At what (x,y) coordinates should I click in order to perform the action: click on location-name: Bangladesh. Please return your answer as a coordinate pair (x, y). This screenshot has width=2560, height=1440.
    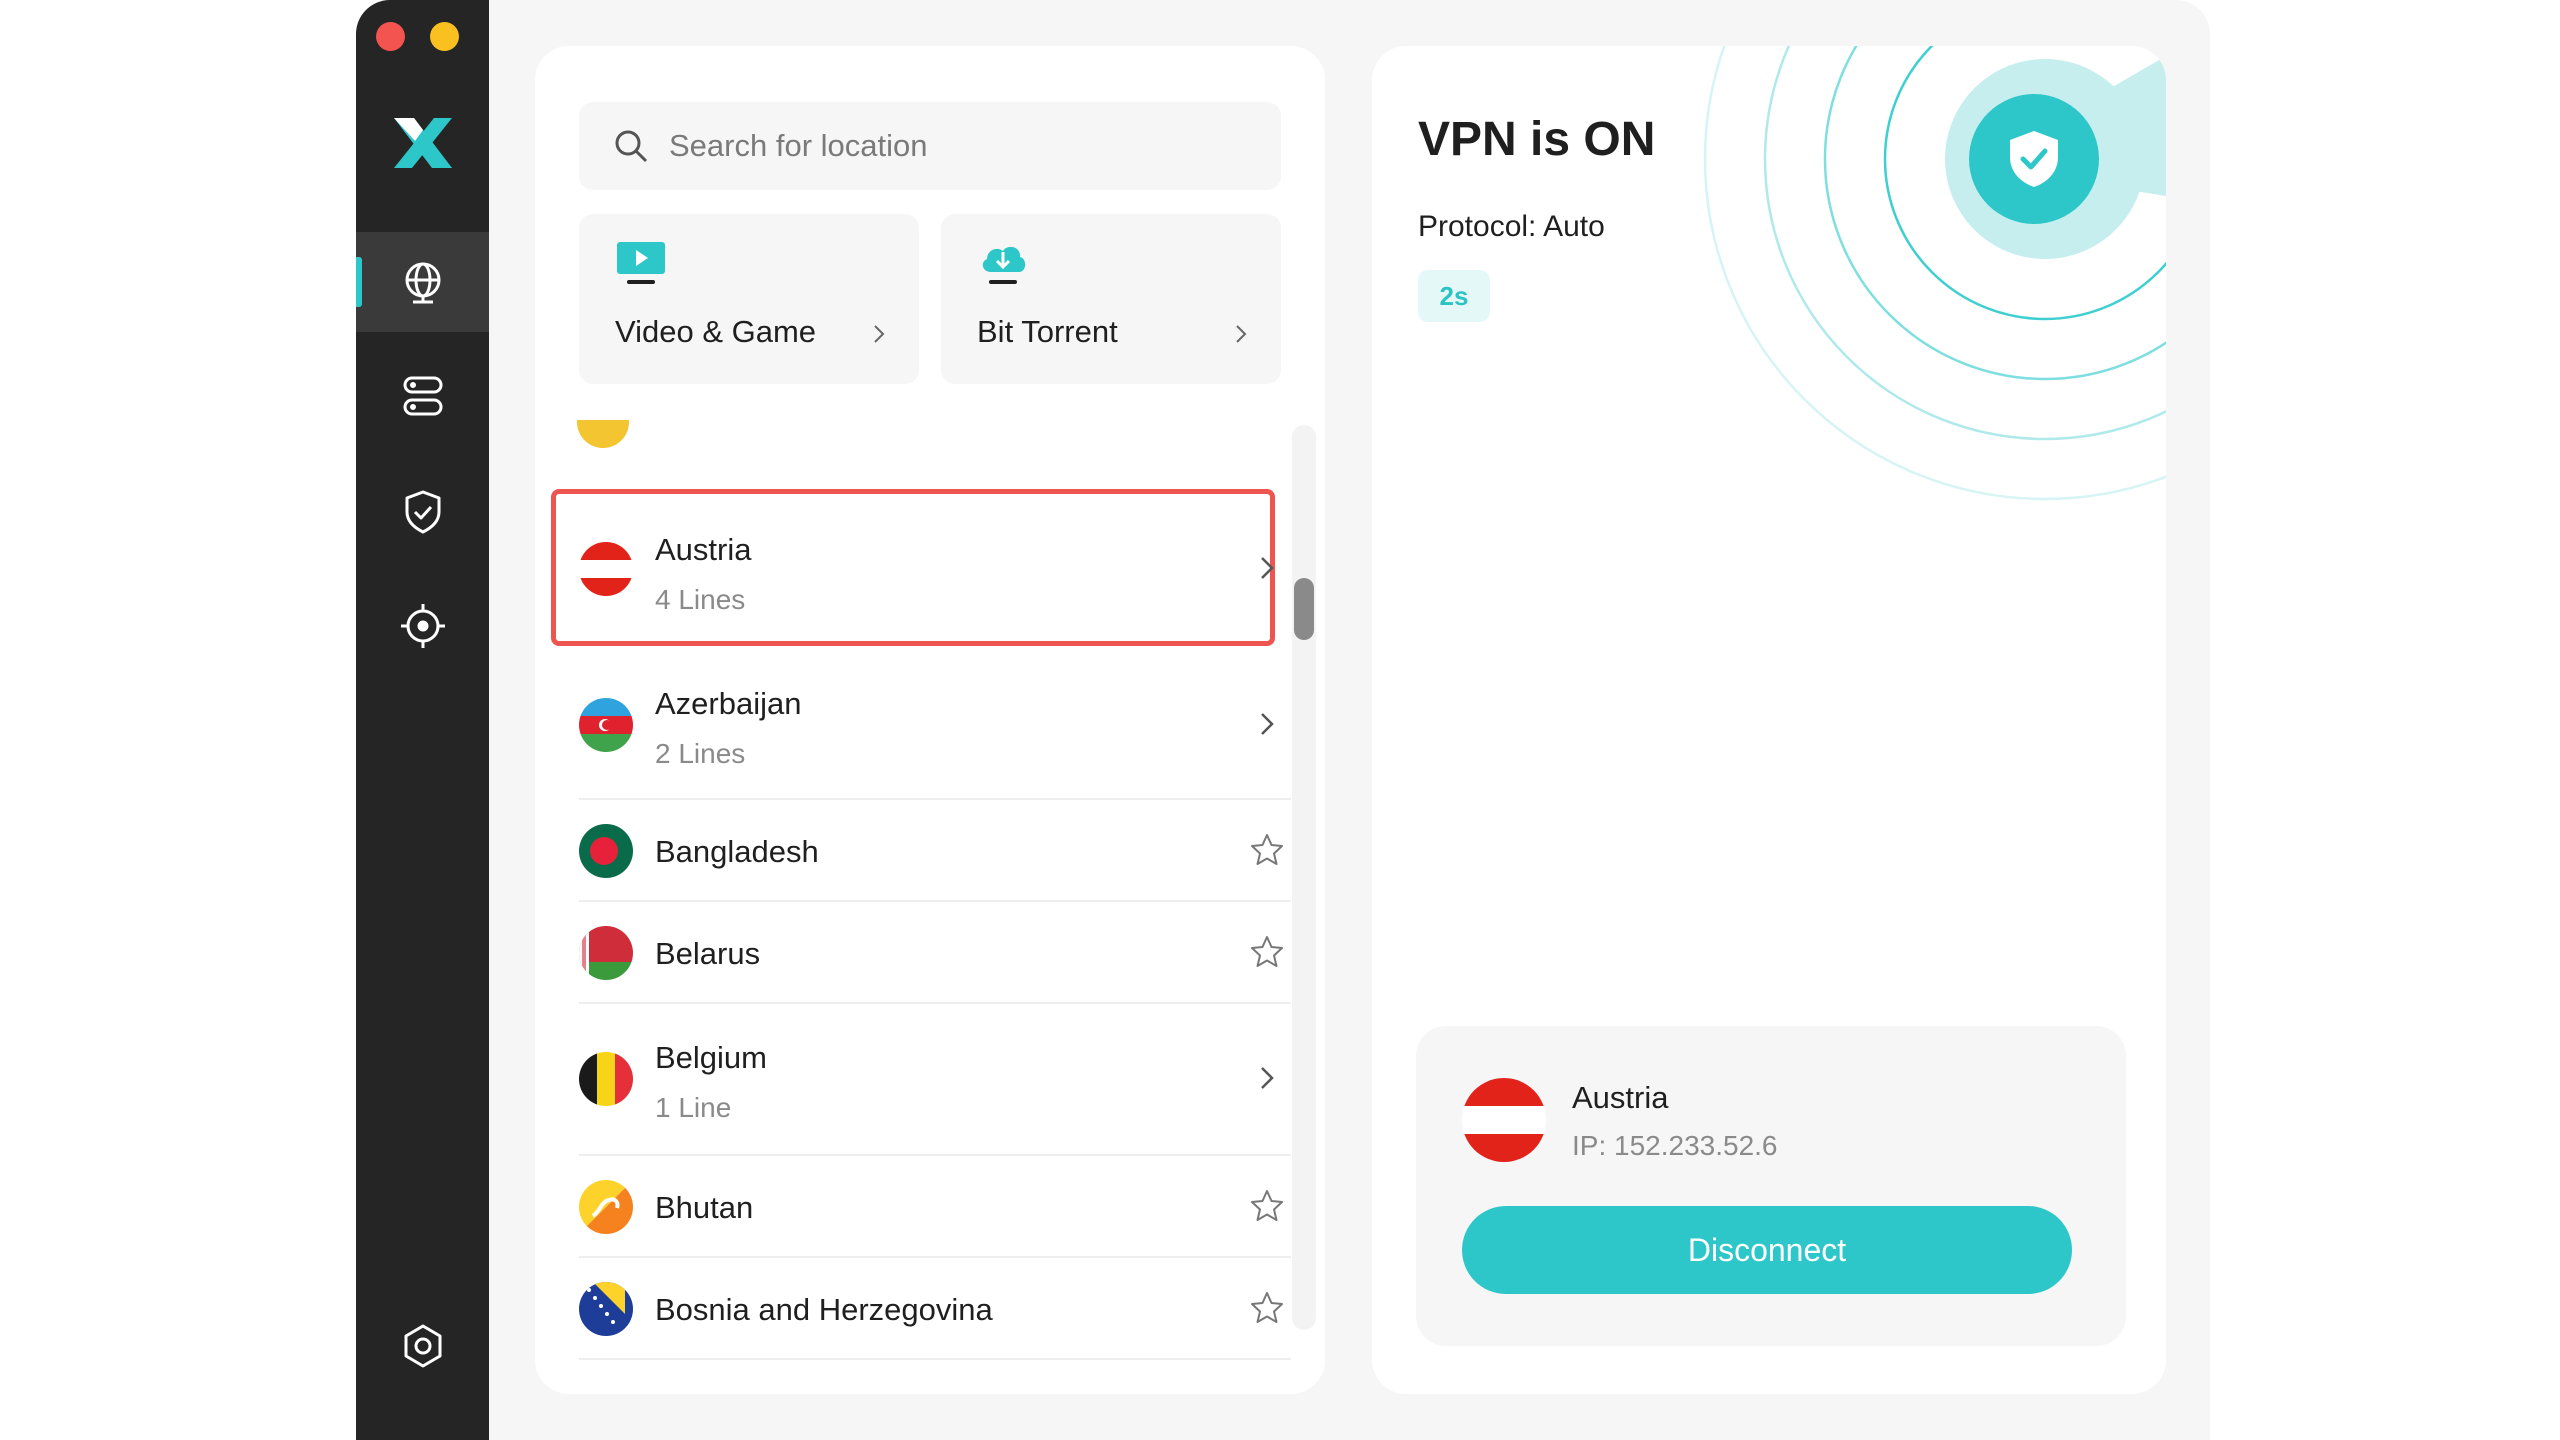
    Looking at the image, I should click on (737, 851).